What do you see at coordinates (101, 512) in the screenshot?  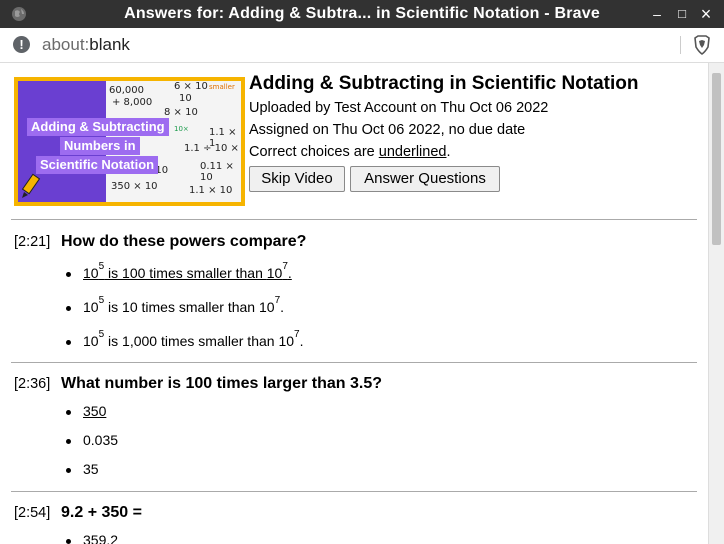 I see `question-text: 9.2 + 350 =` at bounding box center [101, 512].